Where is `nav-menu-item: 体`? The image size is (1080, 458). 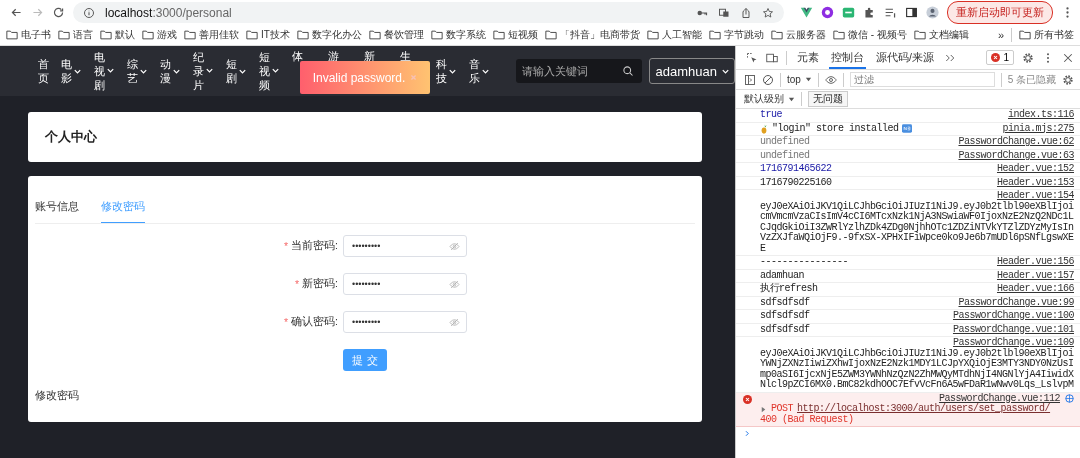
nav-menu-item: 体 is located at coordinates (304, 56).